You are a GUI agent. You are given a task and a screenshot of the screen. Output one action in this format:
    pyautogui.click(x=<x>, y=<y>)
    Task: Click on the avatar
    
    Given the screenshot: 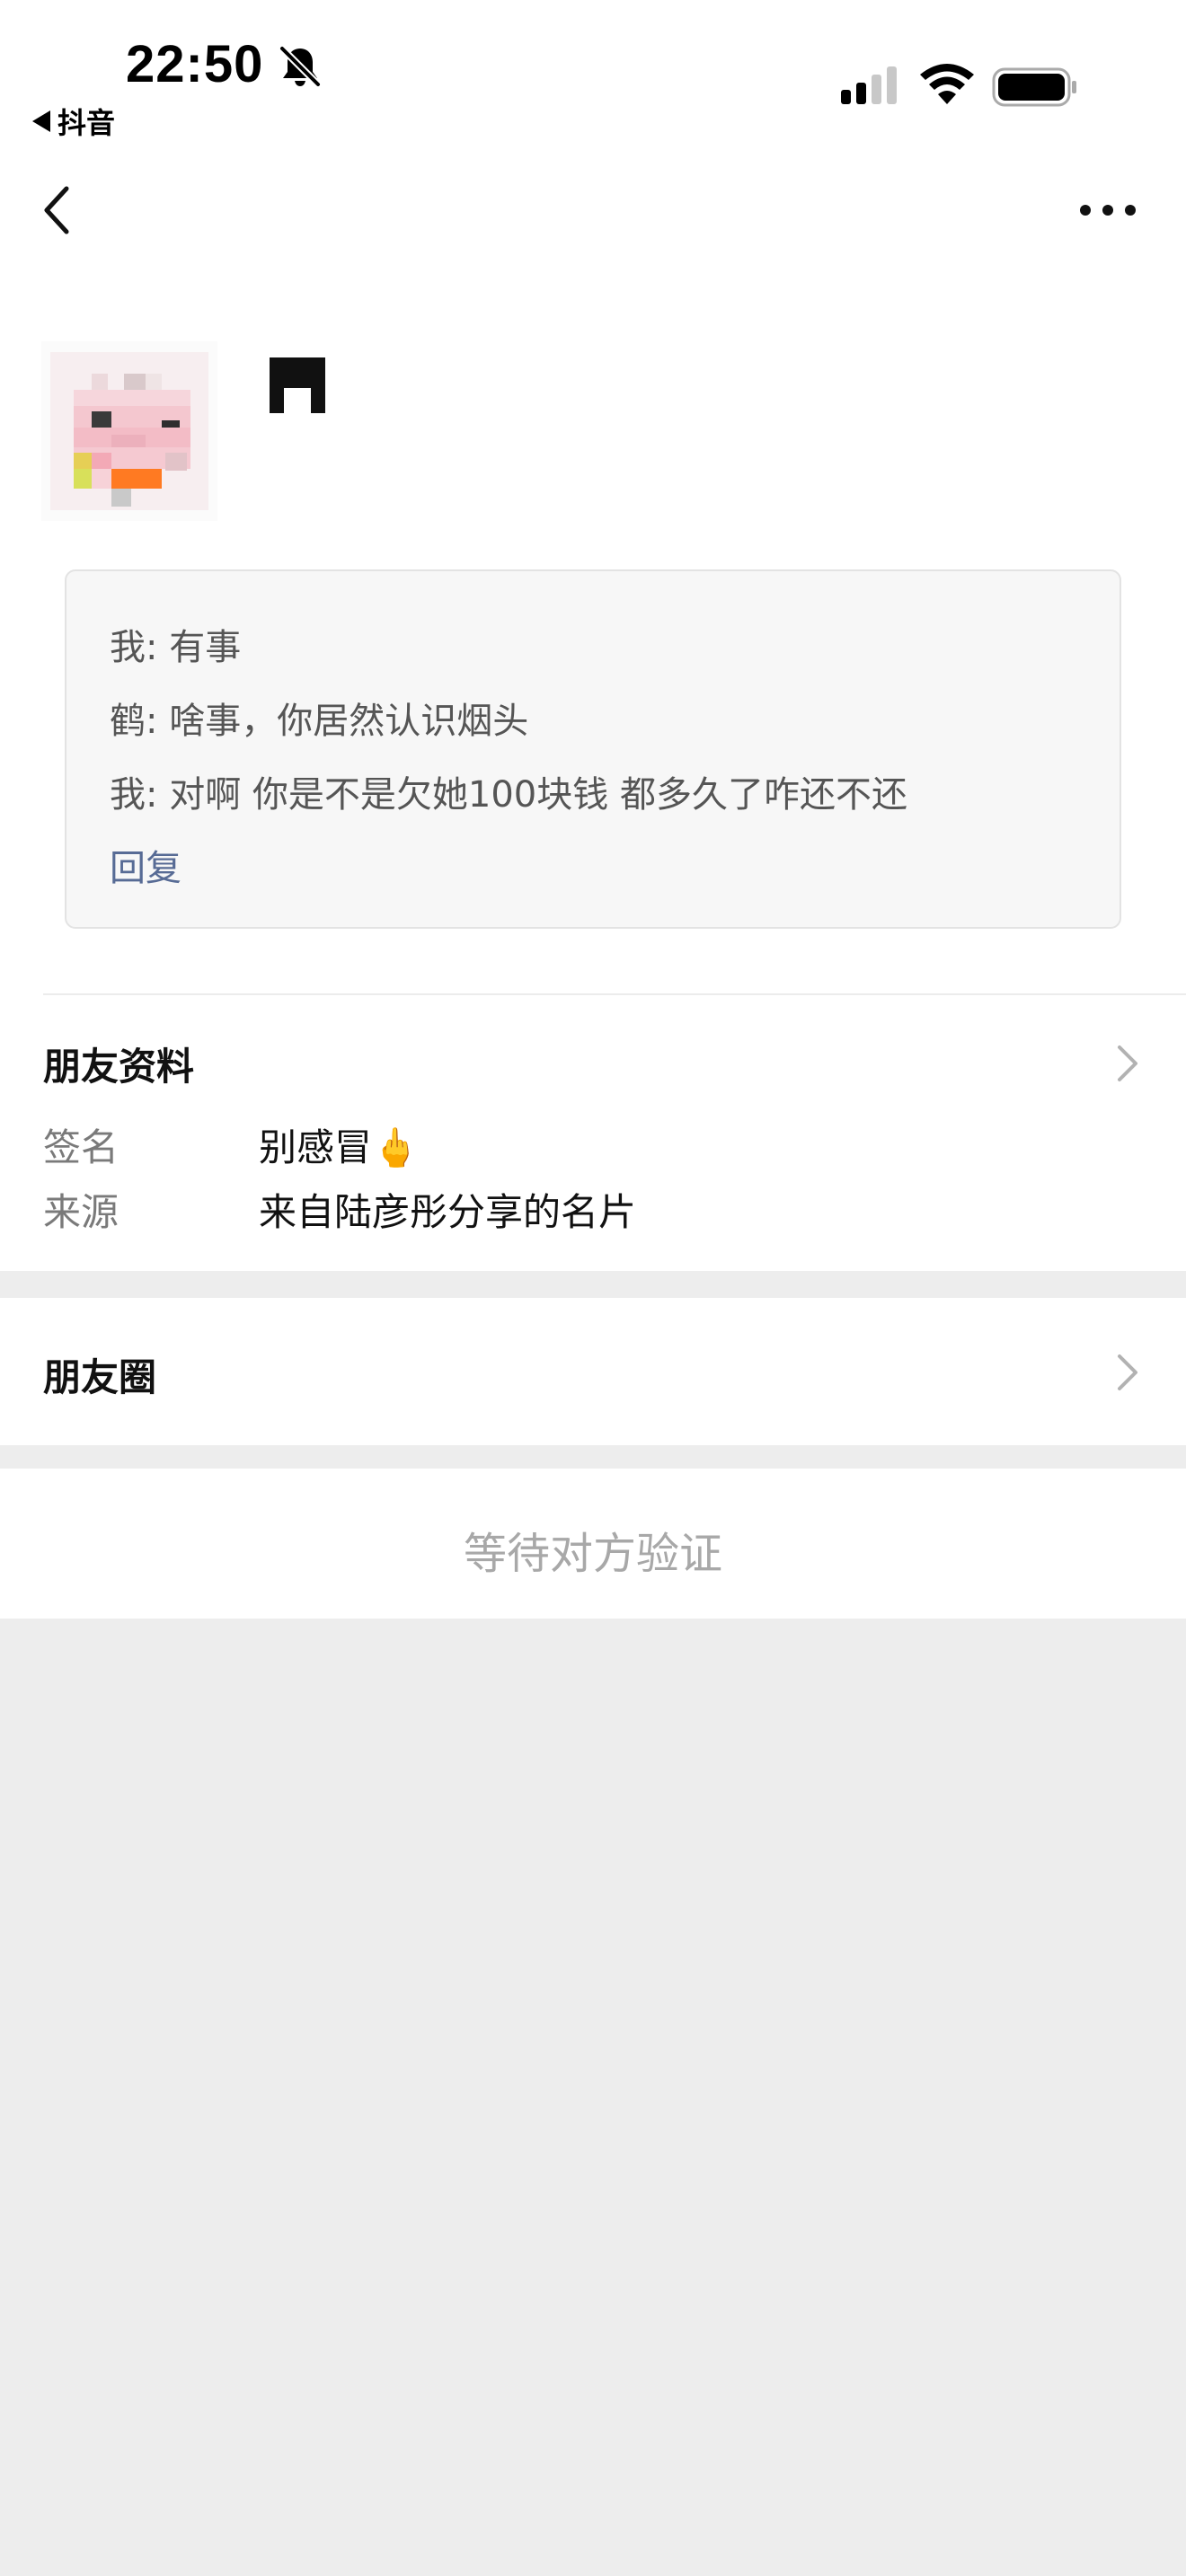 What is the action you would take?
    pyautogui.click(x=129, y=431)
    